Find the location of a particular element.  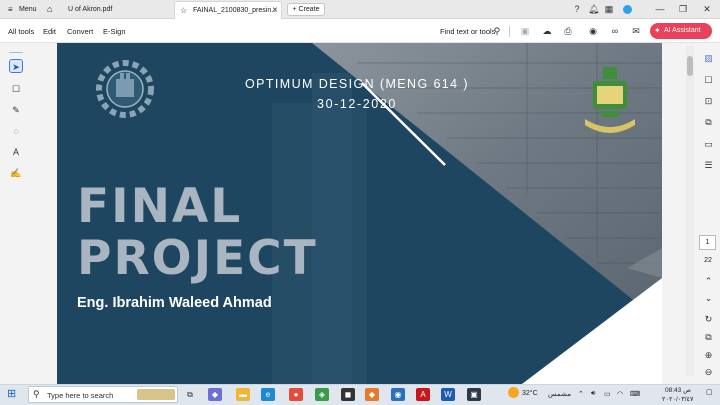

menu-e-sign: E-Sign is located at coordinates (114, 31).